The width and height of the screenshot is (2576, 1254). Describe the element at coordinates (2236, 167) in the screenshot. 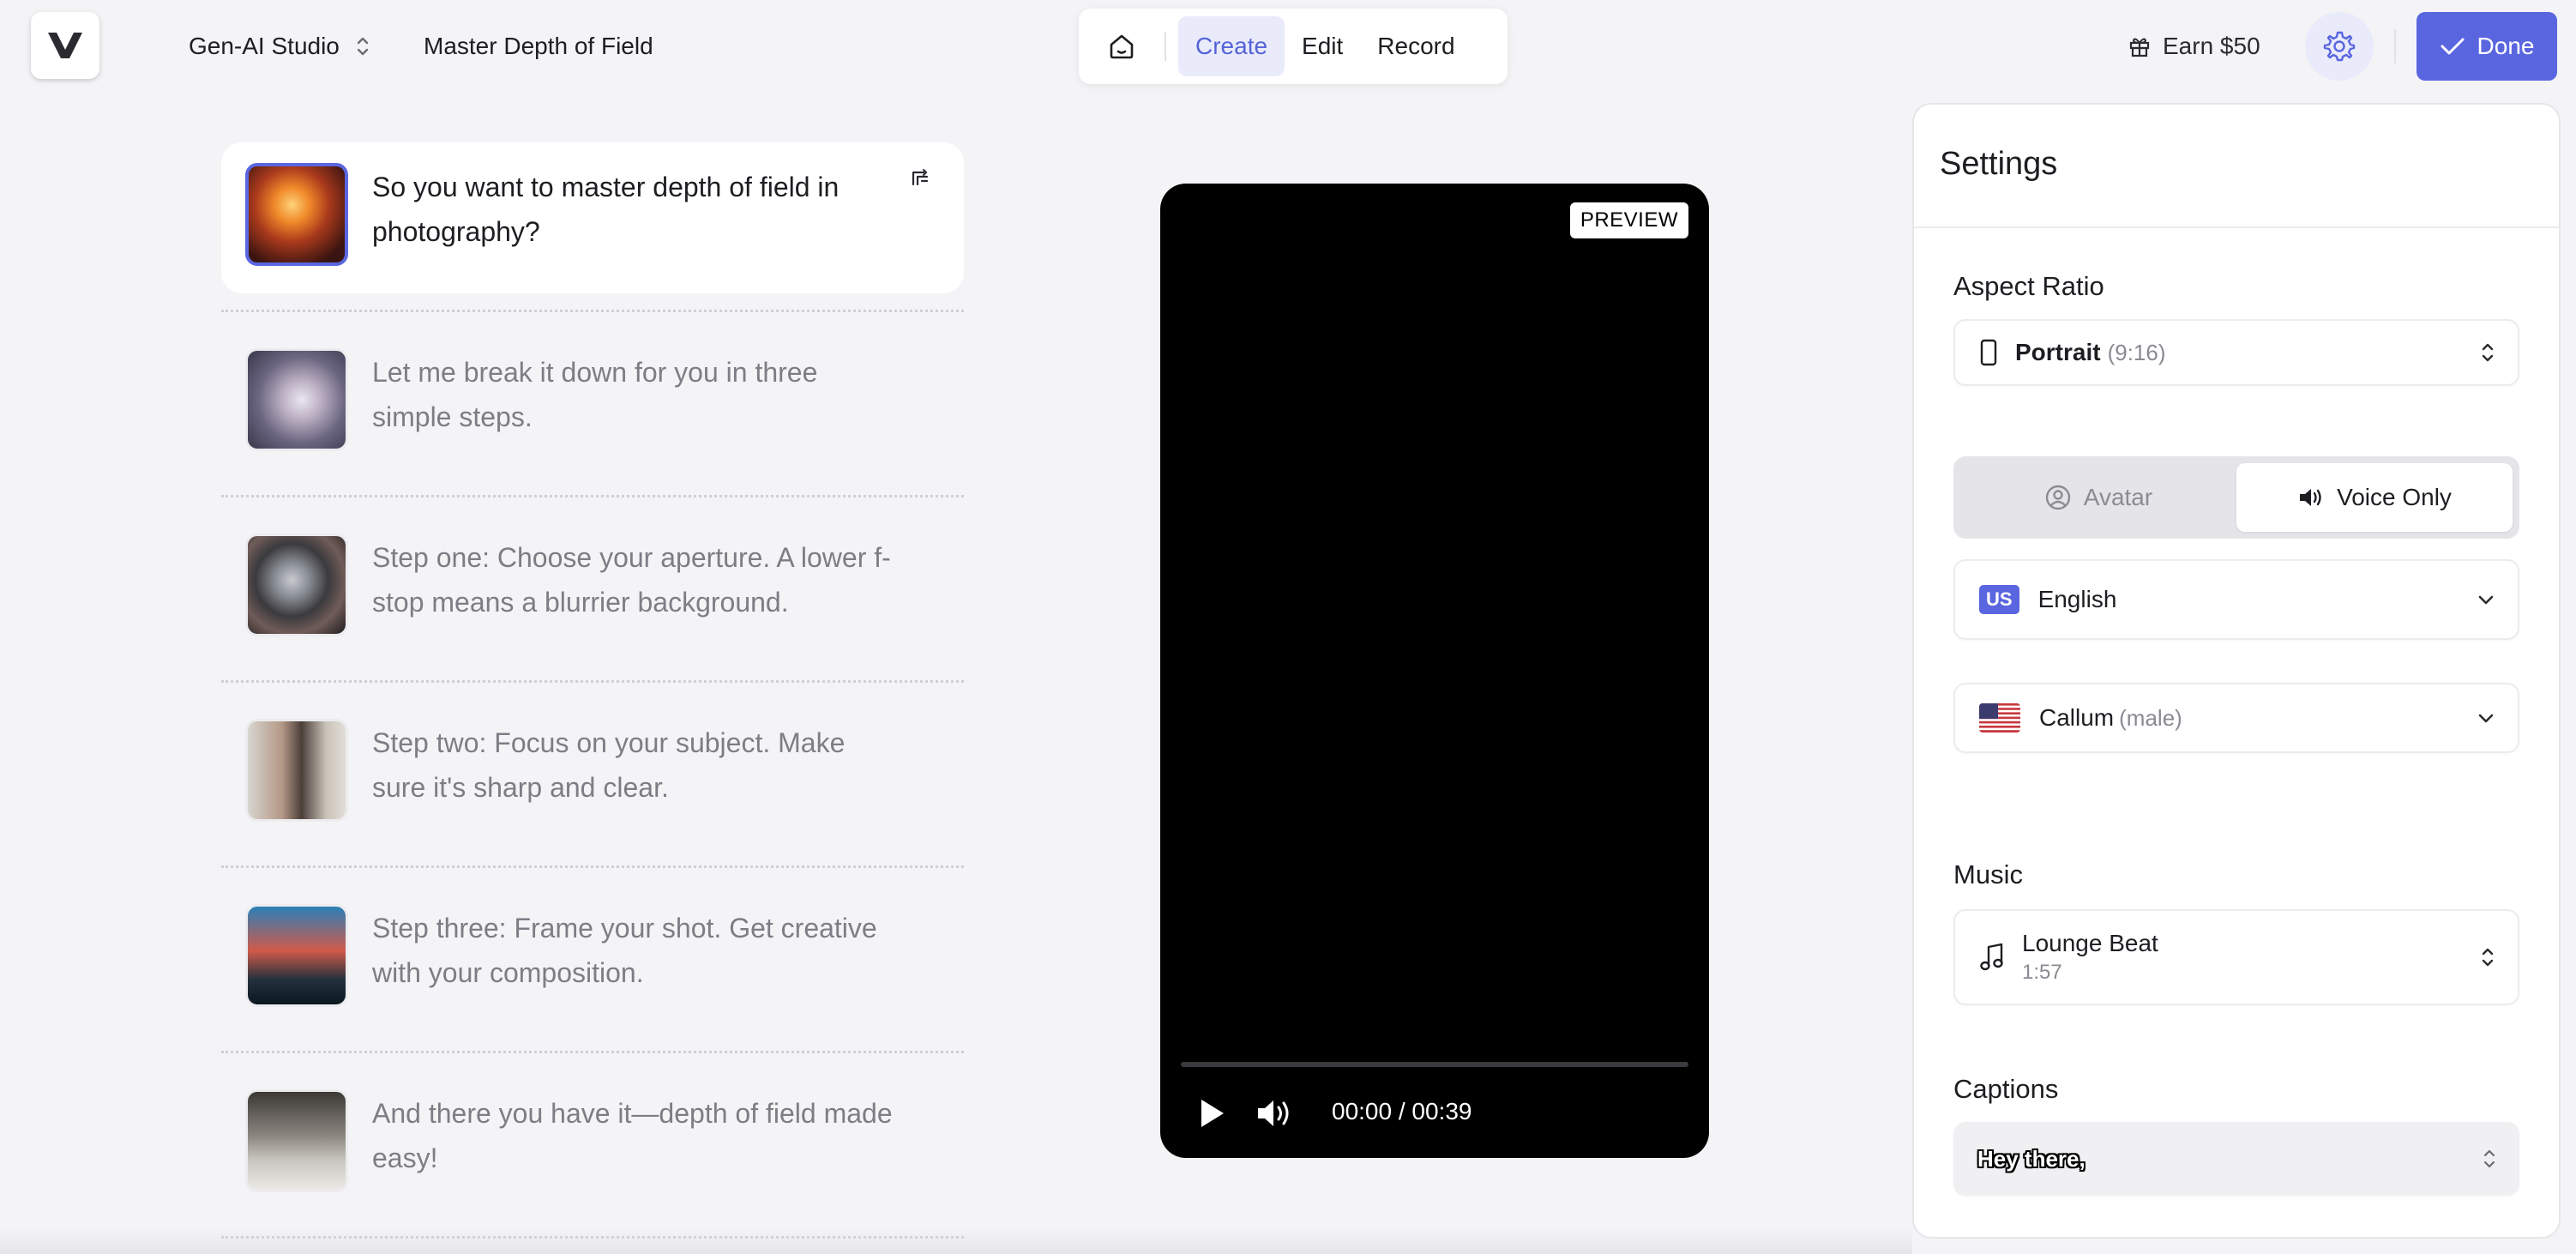

I see `settings-title: Settings` at that location.